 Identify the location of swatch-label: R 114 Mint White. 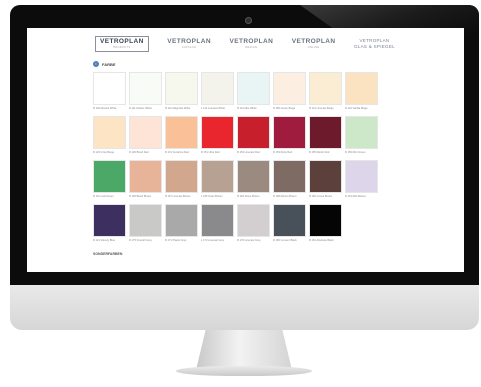
(247, 108).